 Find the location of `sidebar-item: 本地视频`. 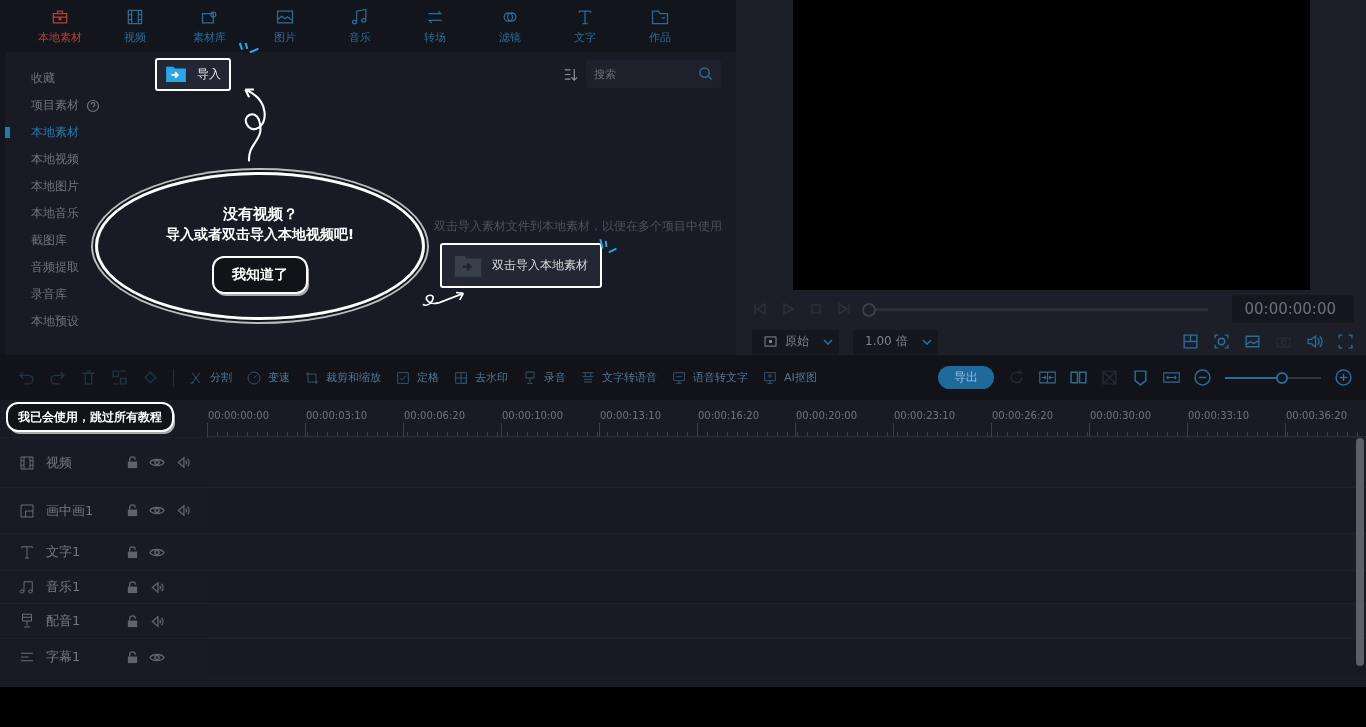

sidebar-item: 本地视频 is located at coordinates (71, 159).